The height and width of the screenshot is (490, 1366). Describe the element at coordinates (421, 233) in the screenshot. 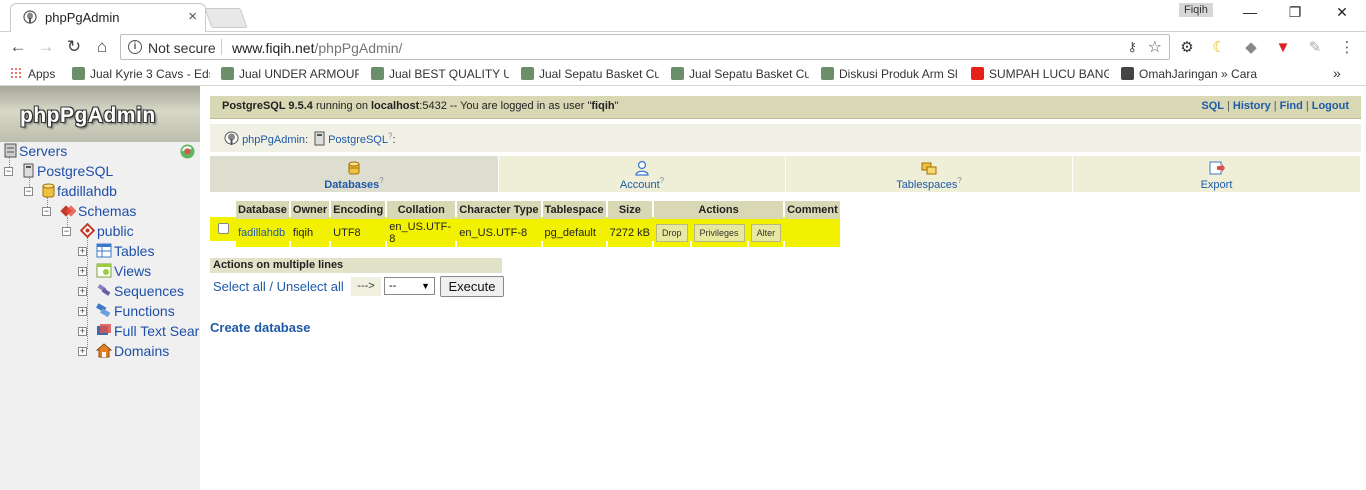

I see `collation-cell: en_US.UTF-8` at that location.